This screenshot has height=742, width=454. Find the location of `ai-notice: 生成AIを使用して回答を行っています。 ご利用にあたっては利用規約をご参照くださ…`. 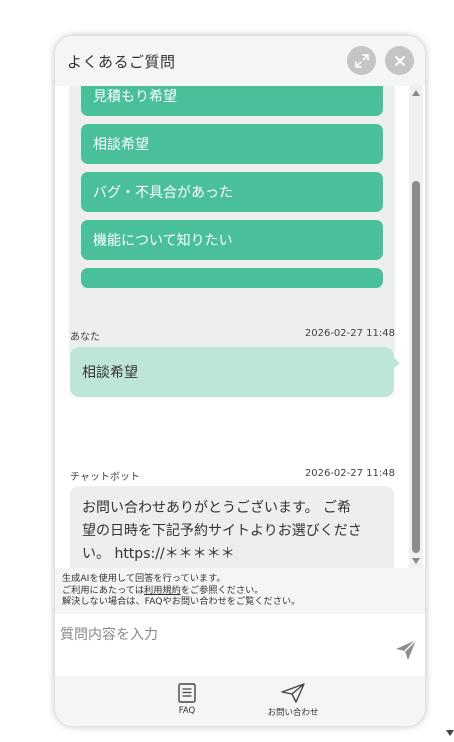

ai-notice: 生成AIを使用して回答を行っています。 ご利用にあたっては利用規約をご参照くださ… is located at coordinates (240, 591).